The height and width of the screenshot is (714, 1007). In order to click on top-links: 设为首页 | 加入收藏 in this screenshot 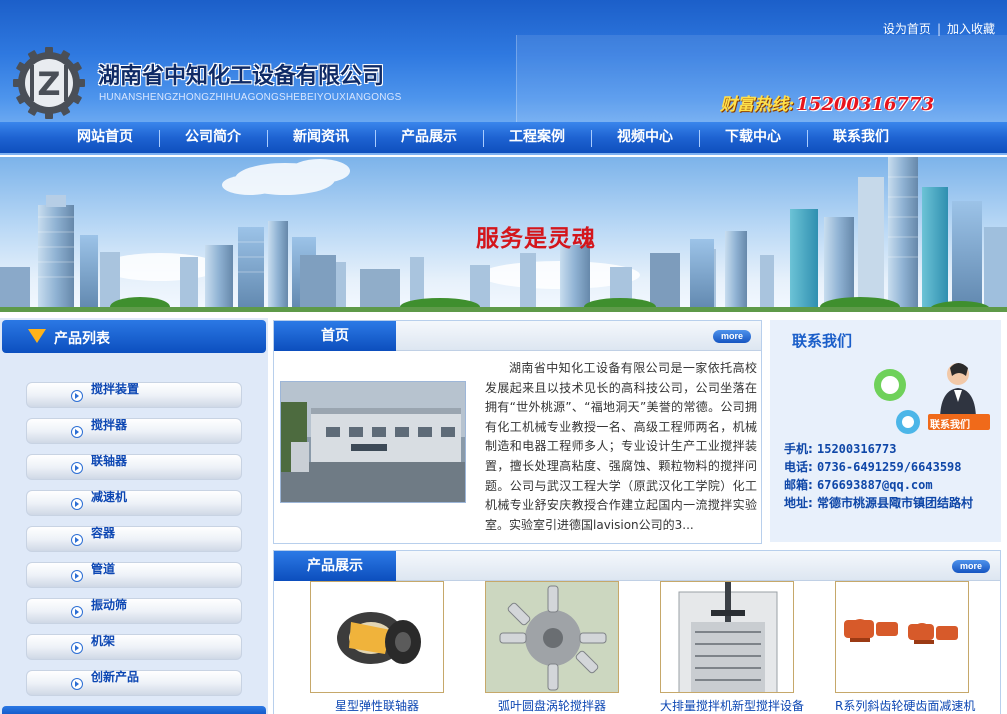, I will do `click(939, 28)`.